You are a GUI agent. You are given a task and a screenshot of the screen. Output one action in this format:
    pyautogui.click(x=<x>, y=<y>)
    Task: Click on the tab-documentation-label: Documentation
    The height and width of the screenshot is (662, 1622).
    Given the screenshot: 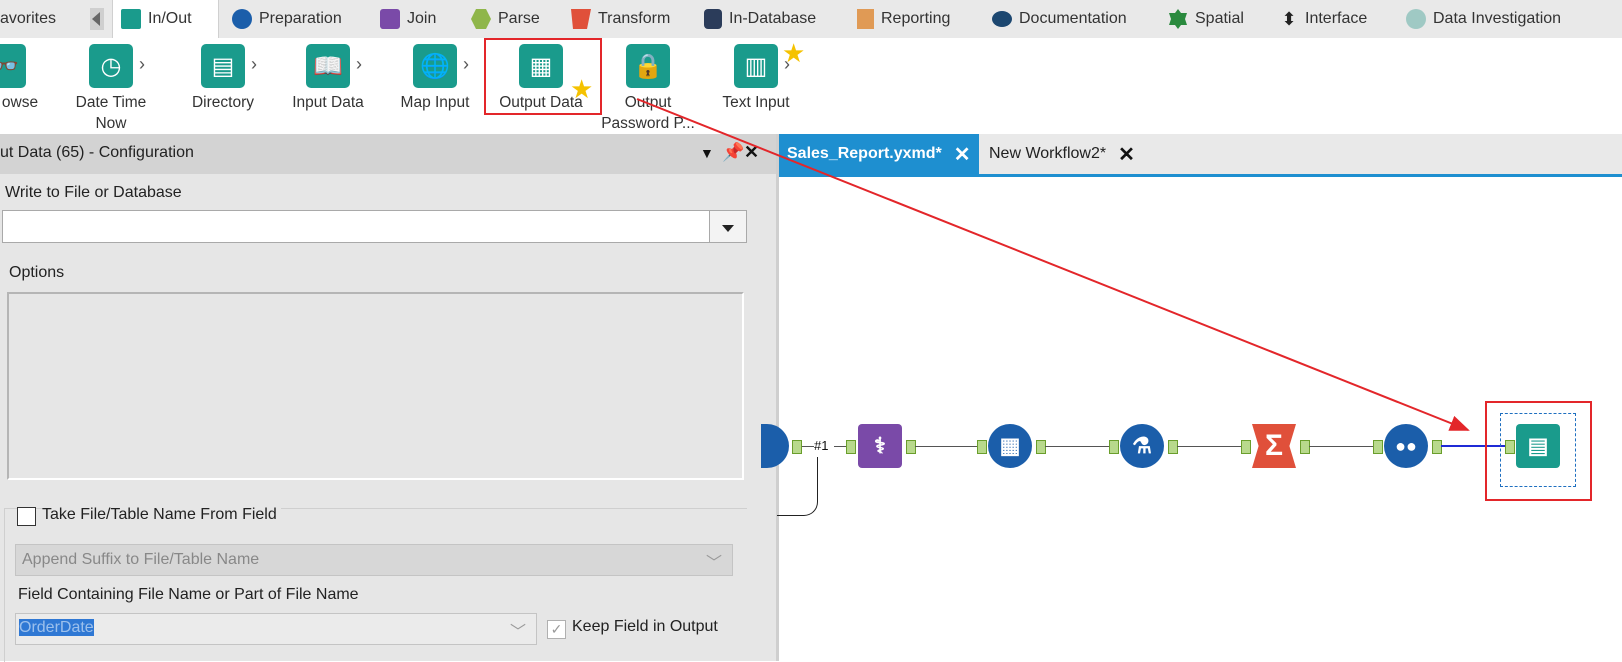 What is the action you would take?
    pyautogui.click(x=1073, y=18)
    